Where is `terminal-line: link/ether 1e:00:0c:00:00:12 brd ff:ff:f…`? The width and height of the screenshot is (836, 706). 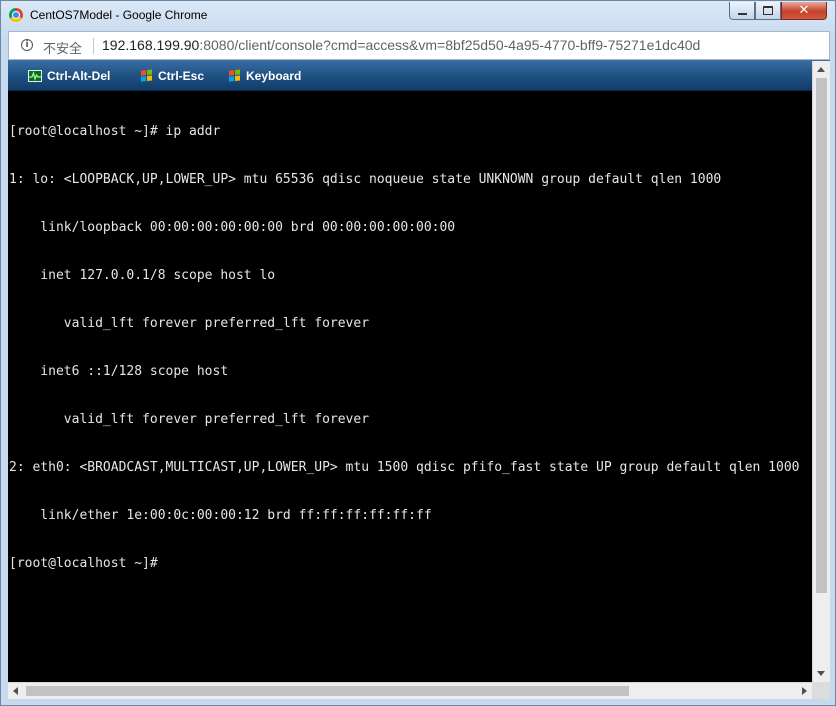
terminal-line: link/ether 1e:00:0c:00:00:12 brd ff:ff:f… is located at coordinates (220, 515).